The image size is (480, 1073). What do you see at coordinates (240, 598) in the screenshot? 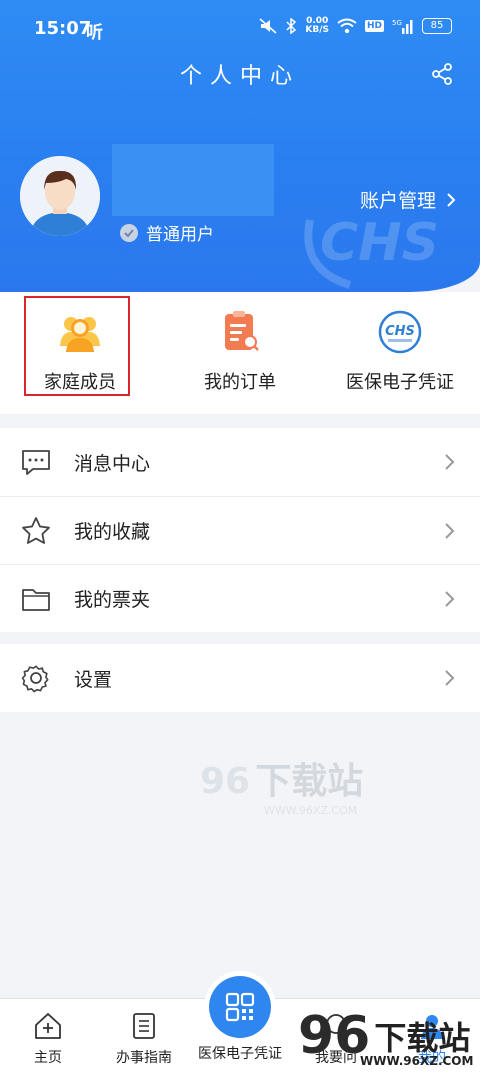
I see `menu-item-tickets: 我的票夹` at bounding box center [240, 598].